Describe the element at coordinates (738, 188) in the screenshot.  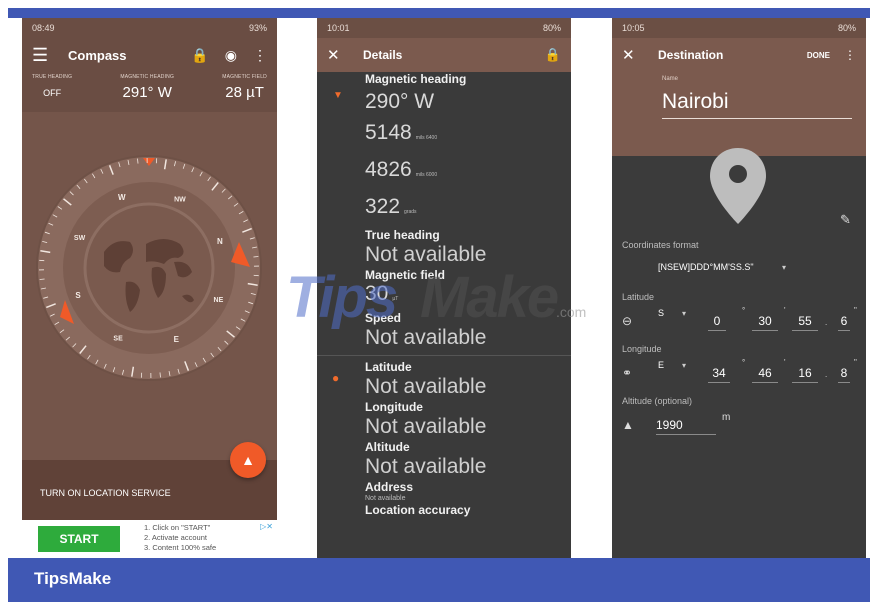
I see `location-pin-icon` at that location.